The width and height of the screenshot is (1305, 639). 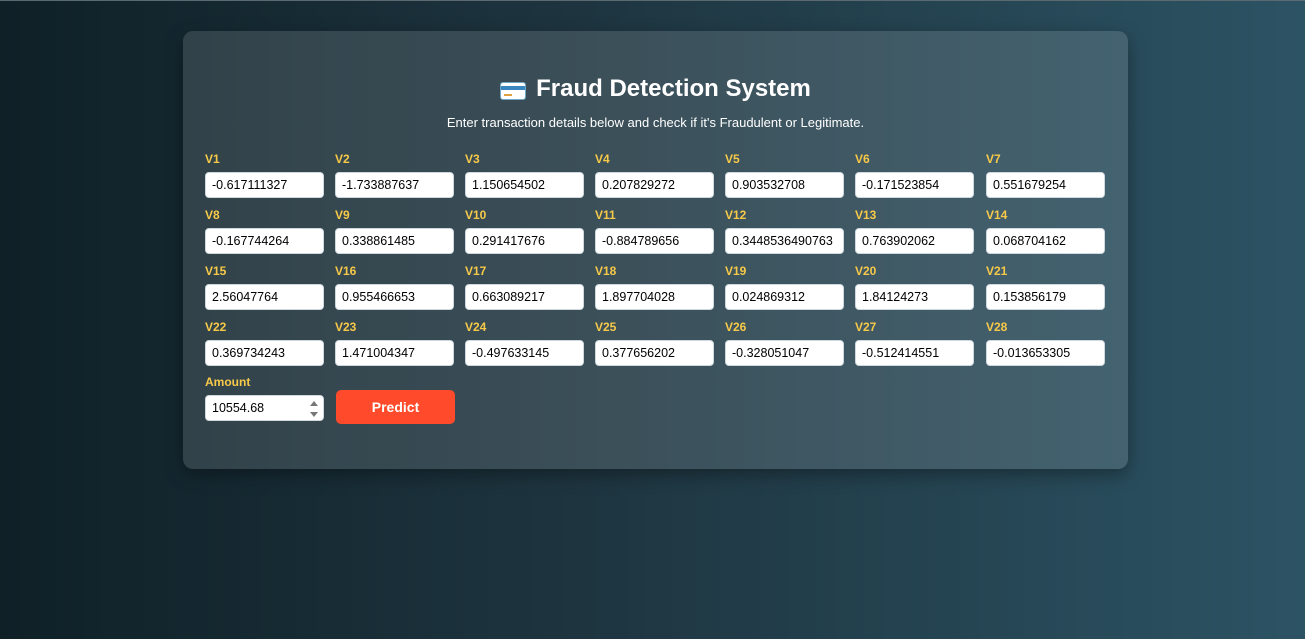 I want to click on field-label-v4: V4, so click(x=602, y=159).